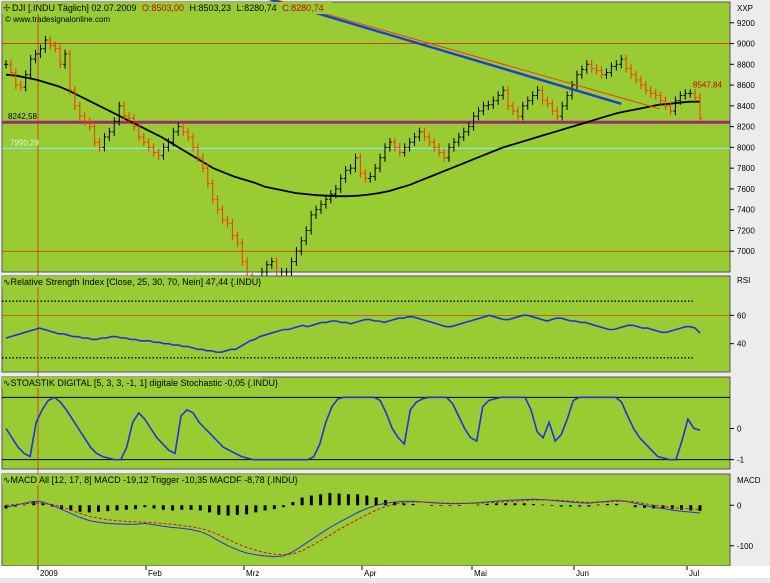 This screenshot has width=770, height=583. I want to click on x-axis-band, so click(385, 572).